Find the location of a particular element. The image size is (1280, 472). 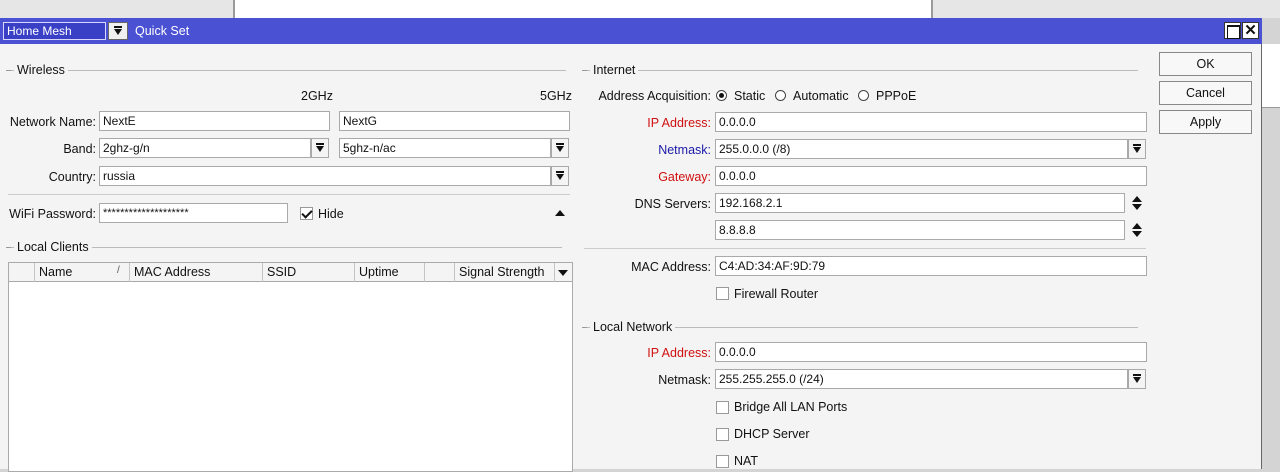

wan-ip-address-label: IP Address: is located at coordinates (679, 123).